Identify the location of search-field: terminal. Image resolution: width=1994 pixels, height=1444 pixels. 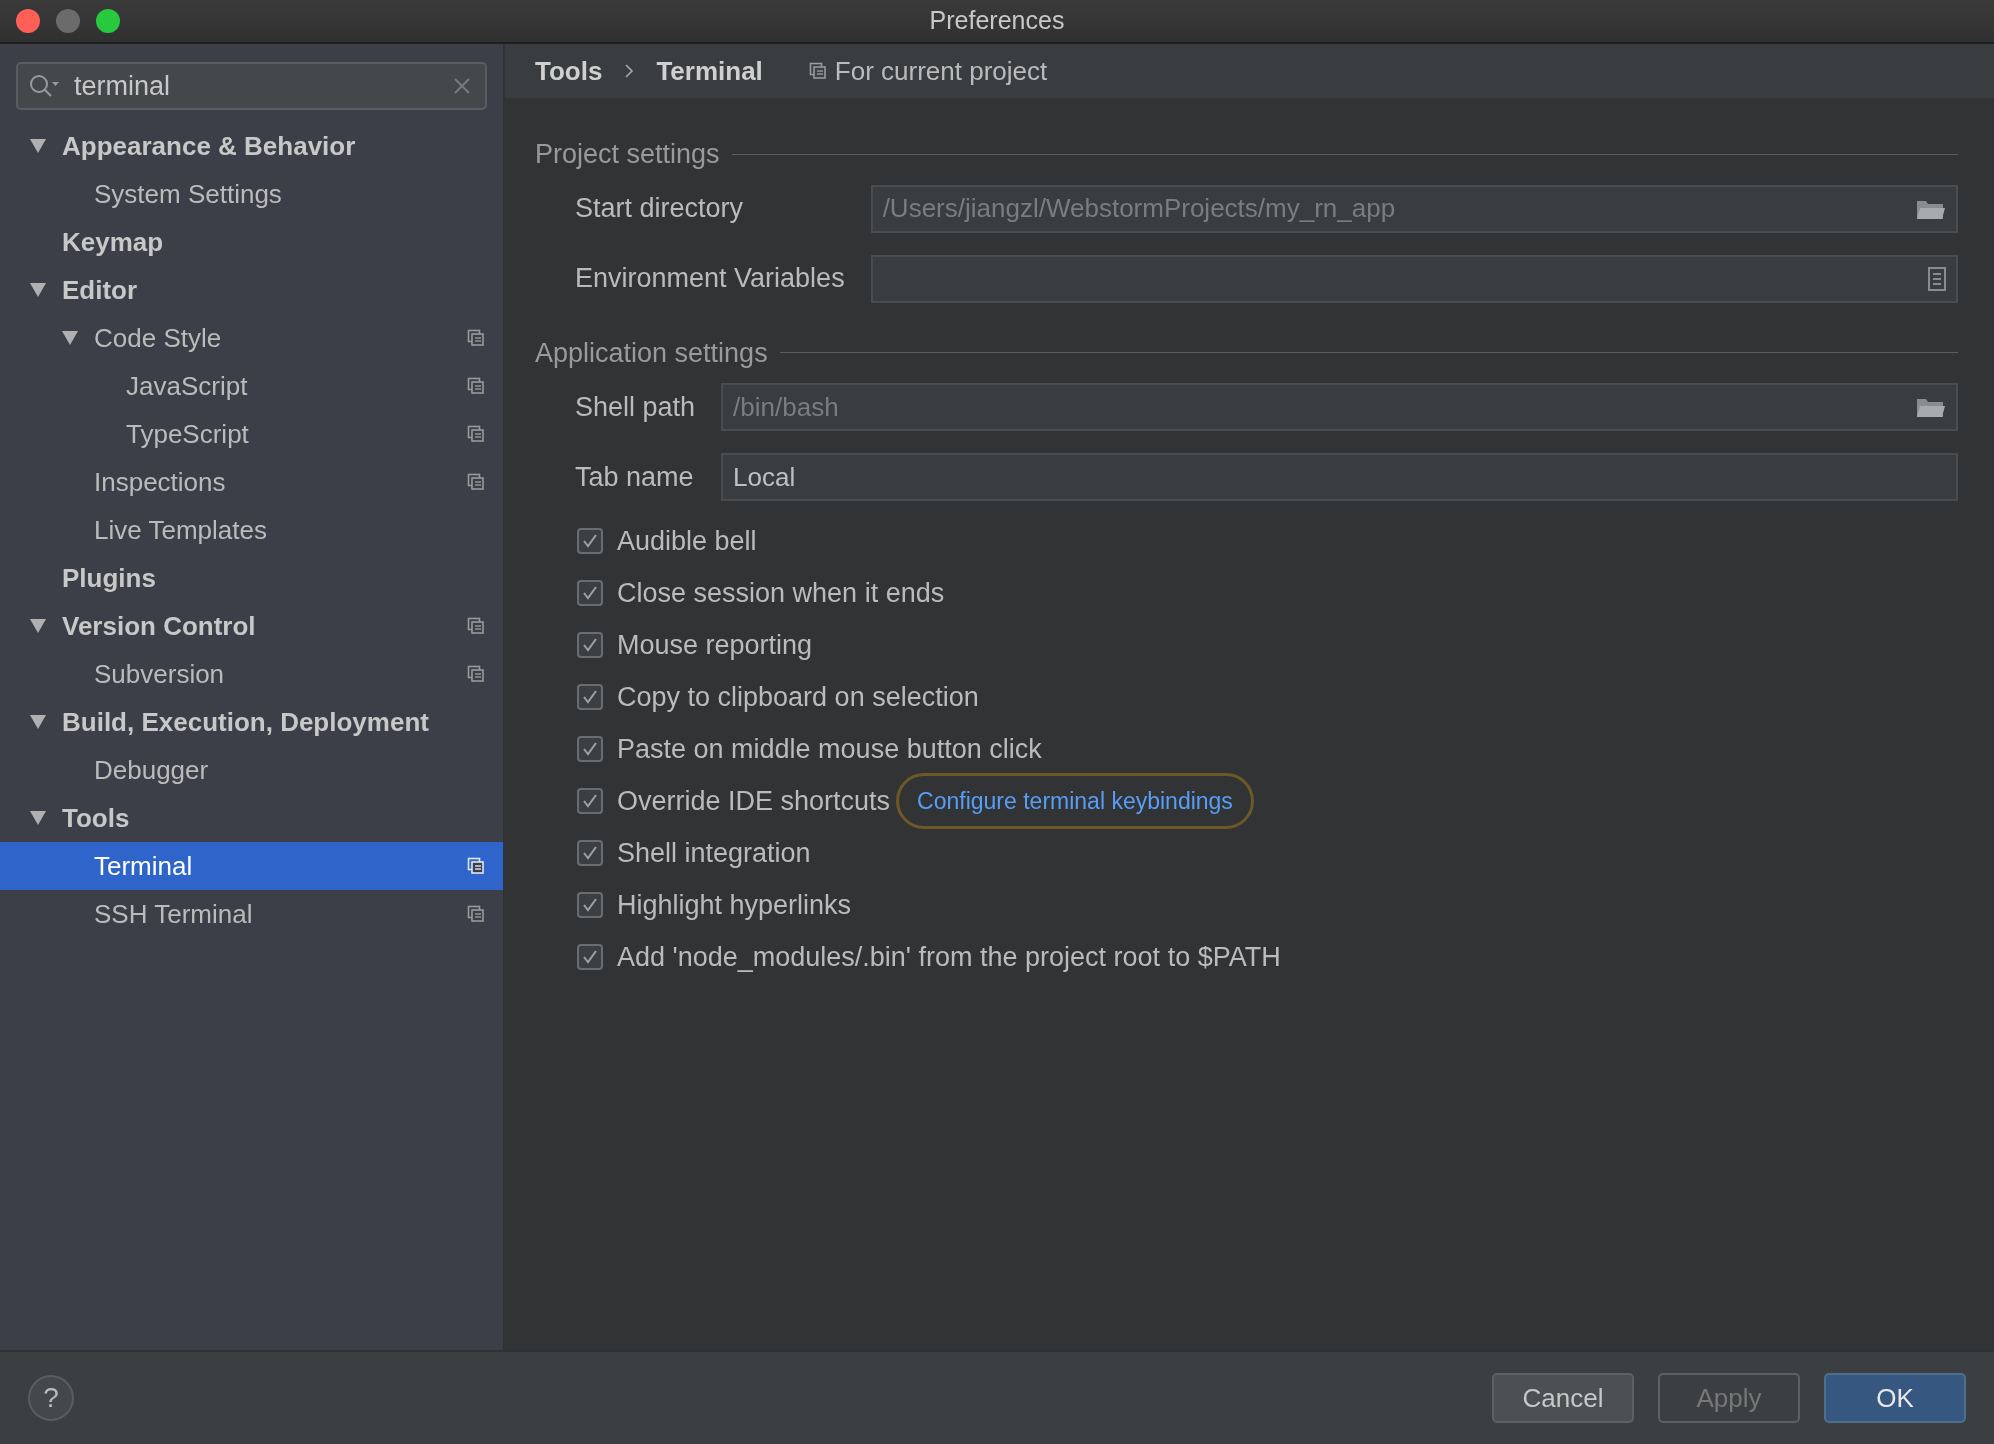
(251, 86).